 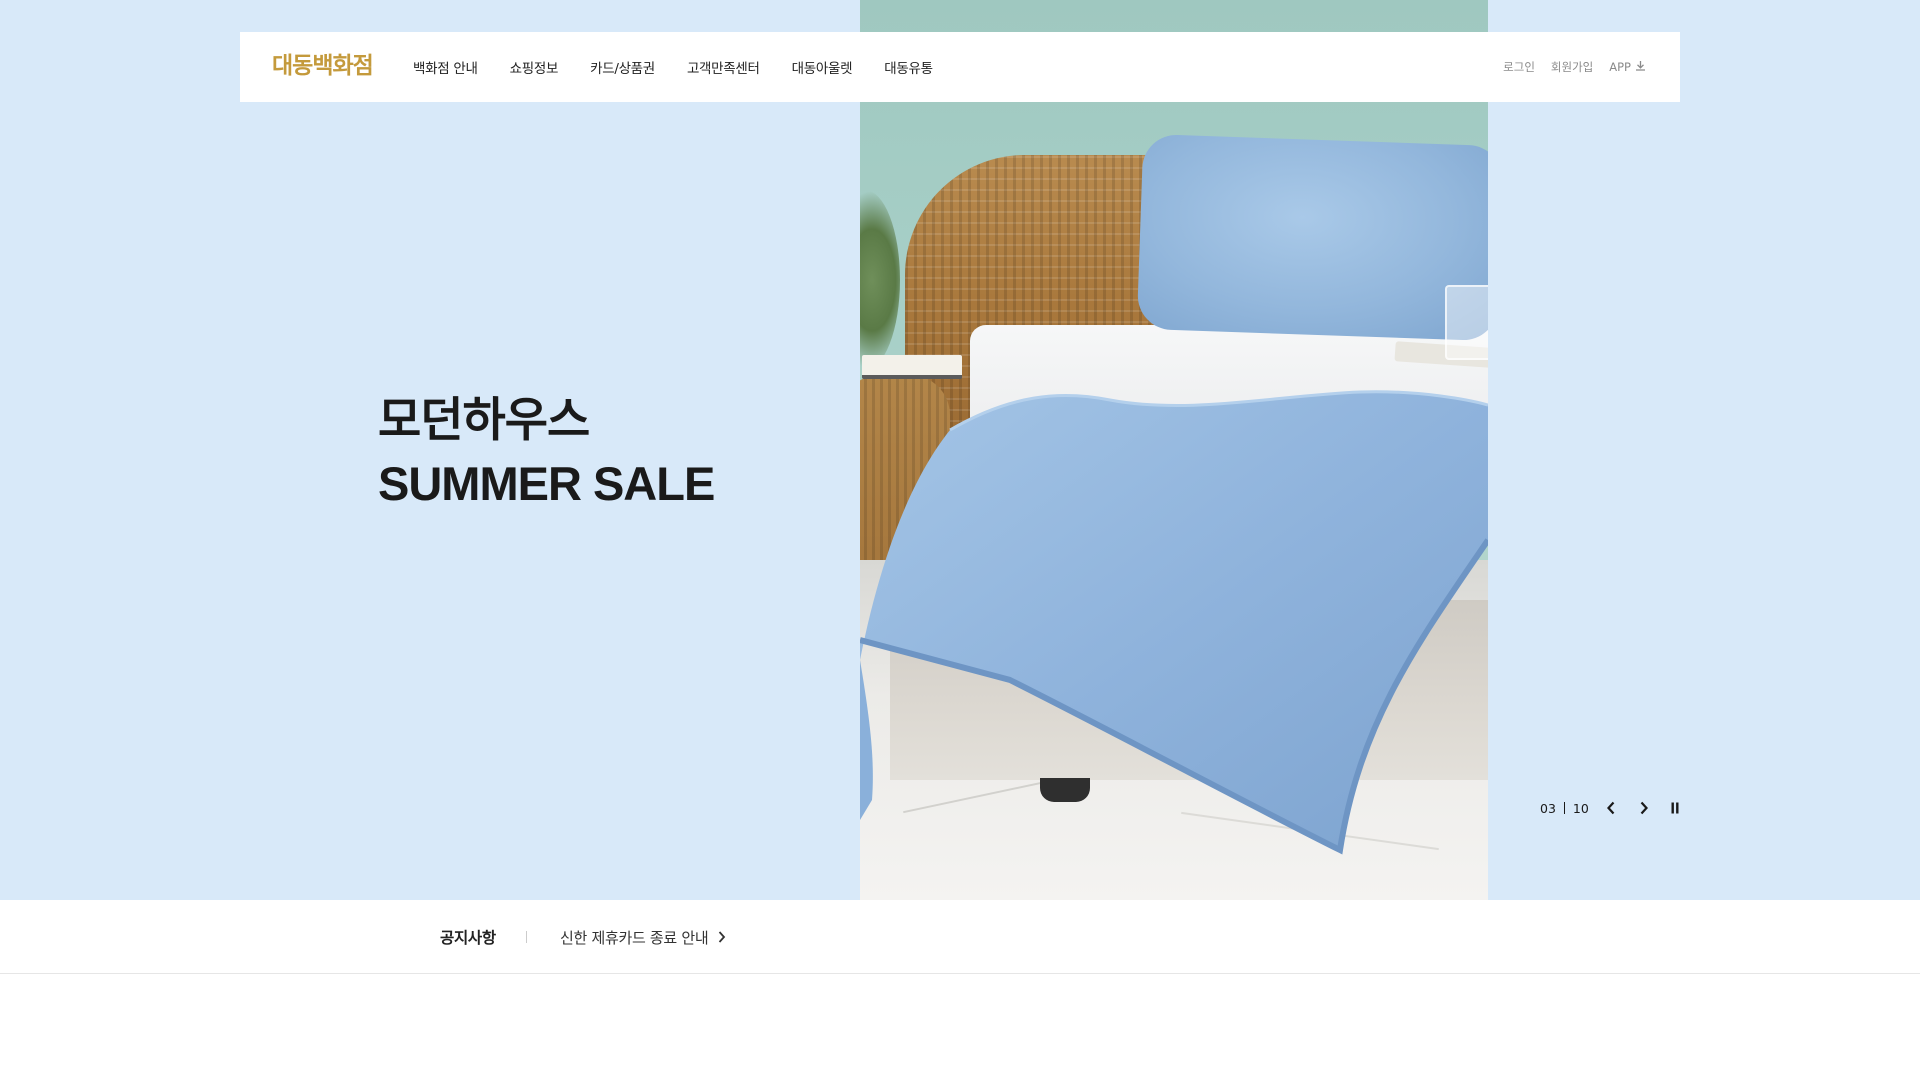 I want to click on hero-title: 모던하우스 SUMMER SALE, so click(x=546, y=452).